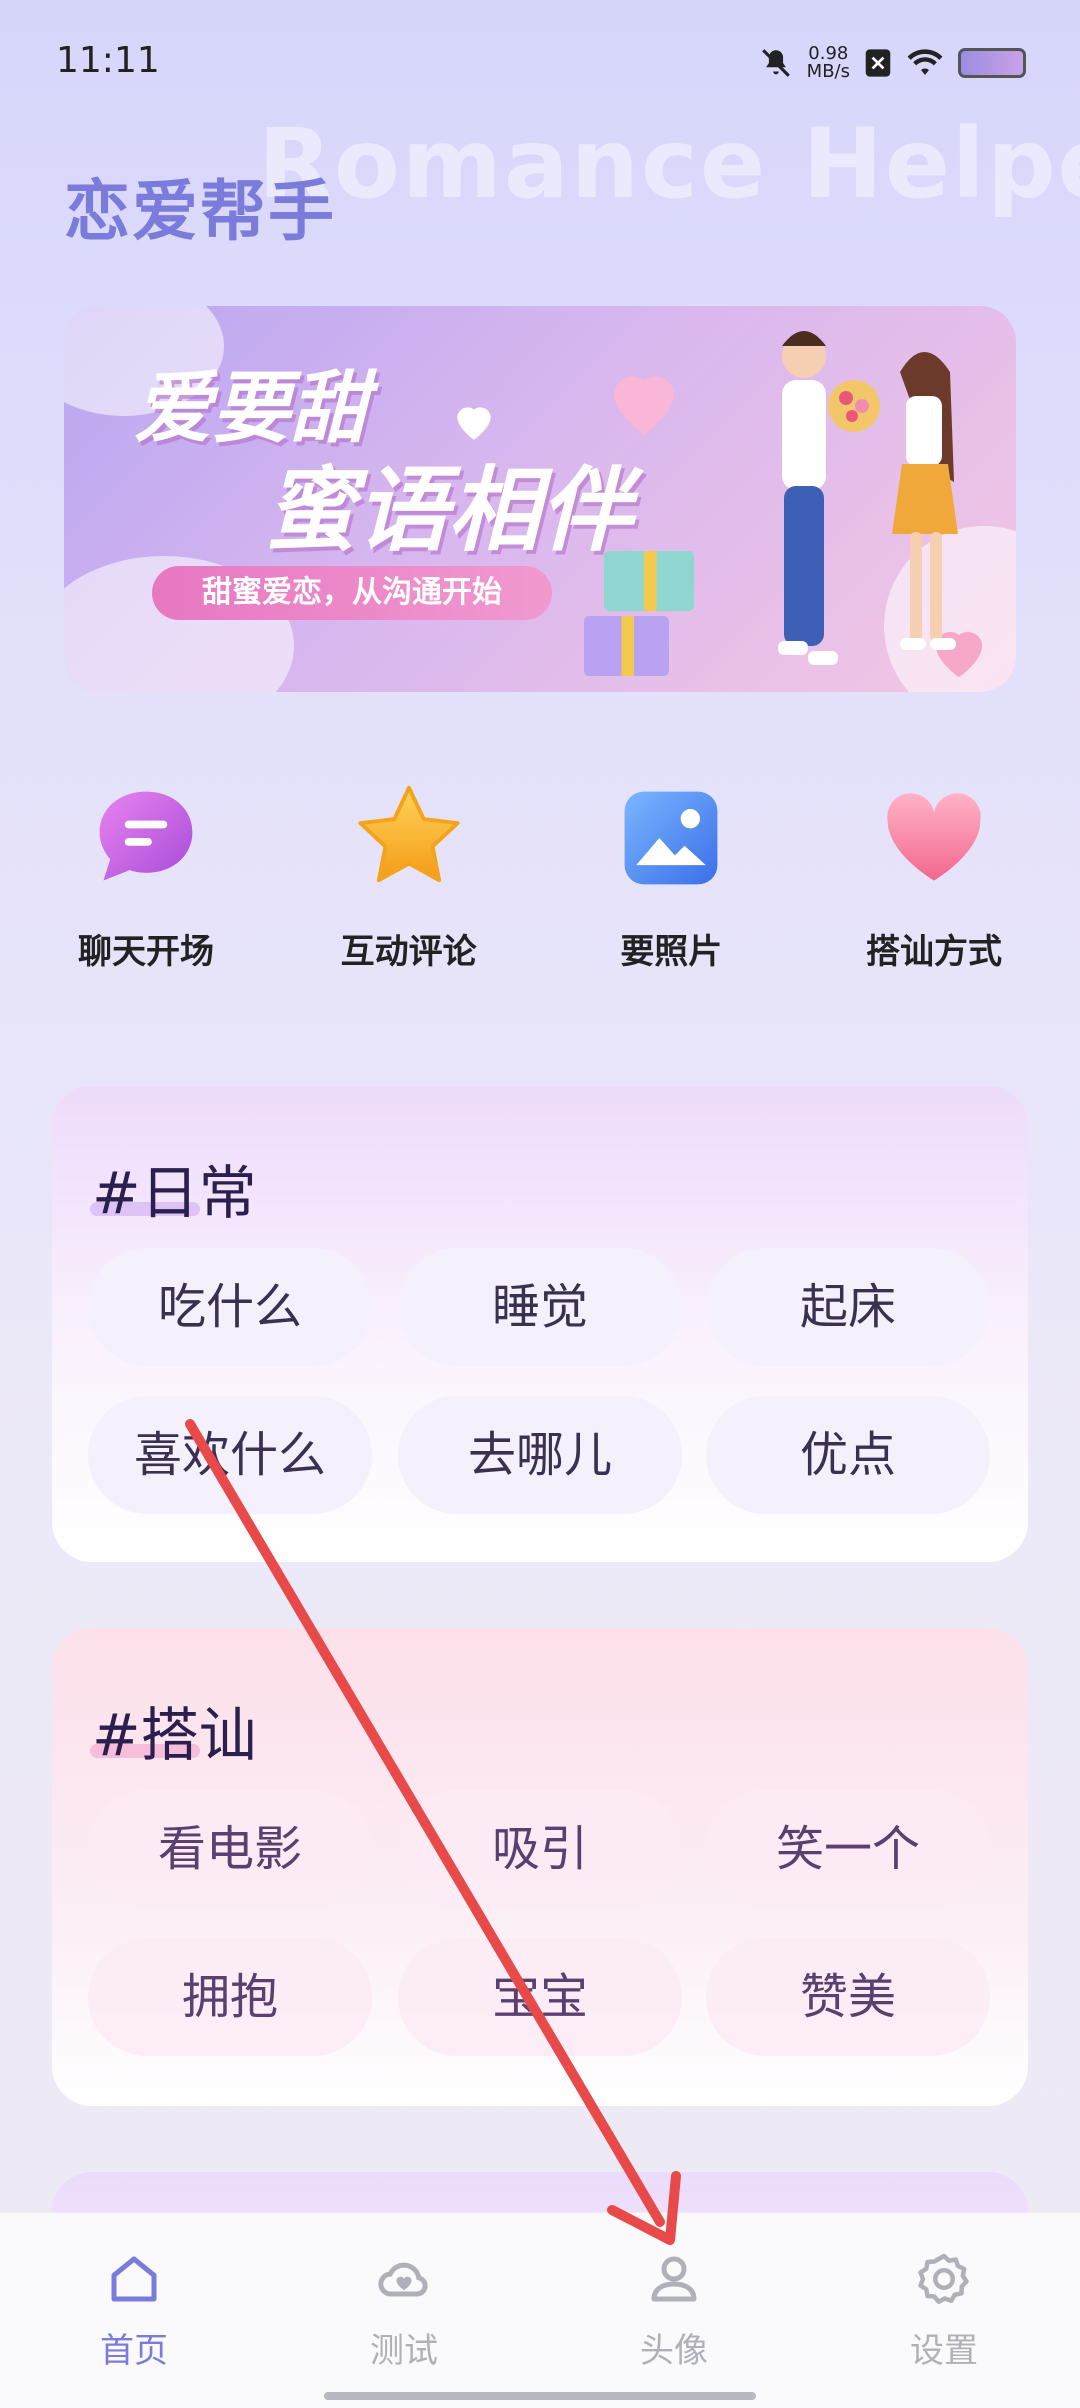 This screenshot has height=2408, width=1080. I want to click on topic-chip: 起床, so click(848, 1307).